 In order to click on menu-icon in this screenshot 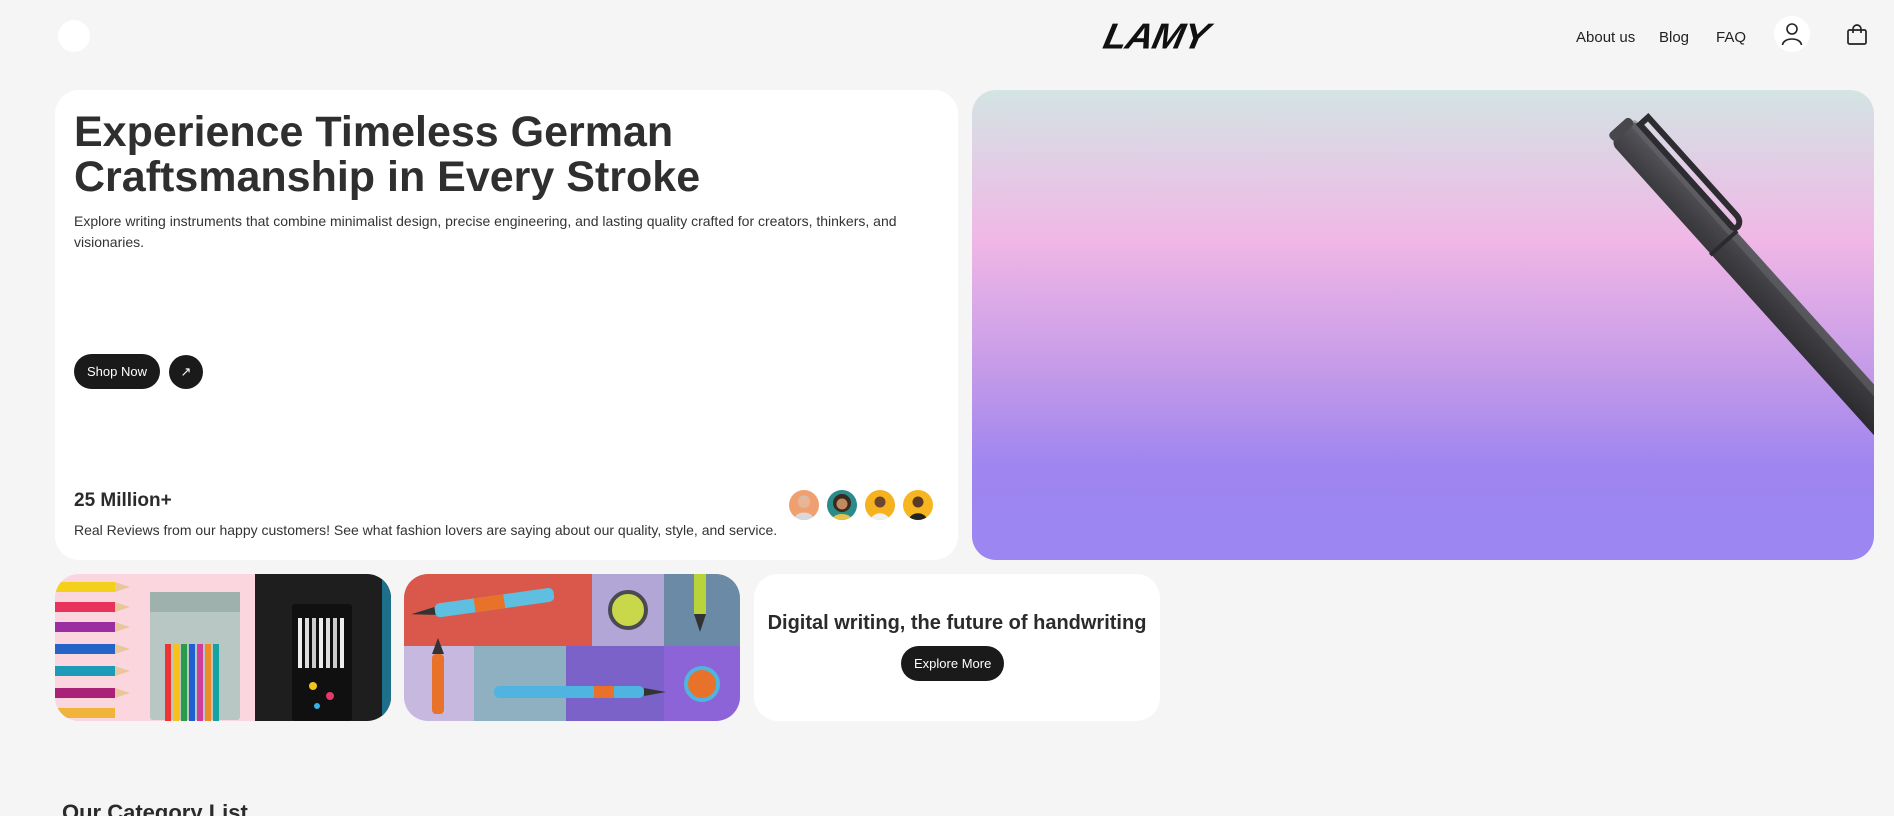, I will do `click(74, 36)`.